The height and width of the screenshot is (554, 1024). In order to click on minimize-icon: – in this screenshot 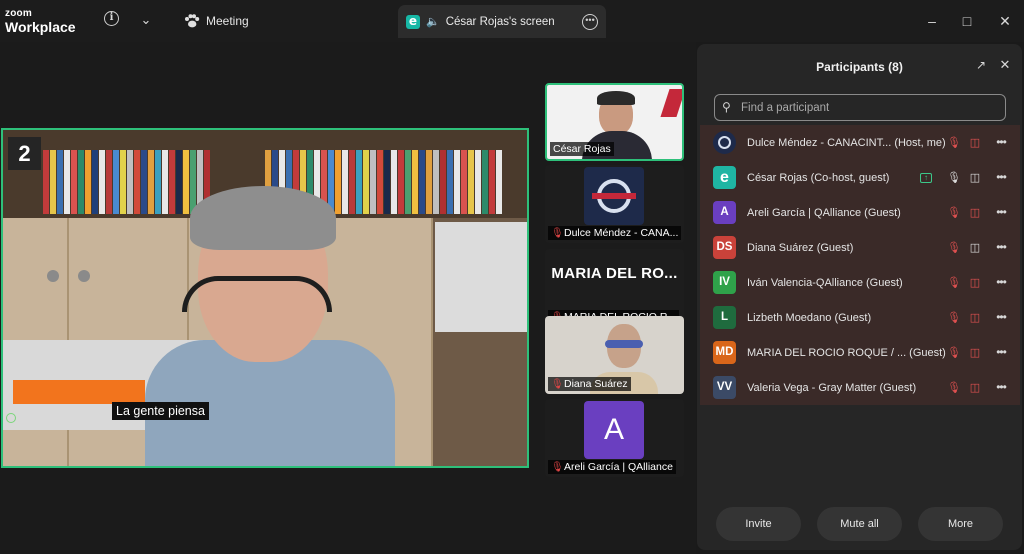, I will do `click(932, 21)`.